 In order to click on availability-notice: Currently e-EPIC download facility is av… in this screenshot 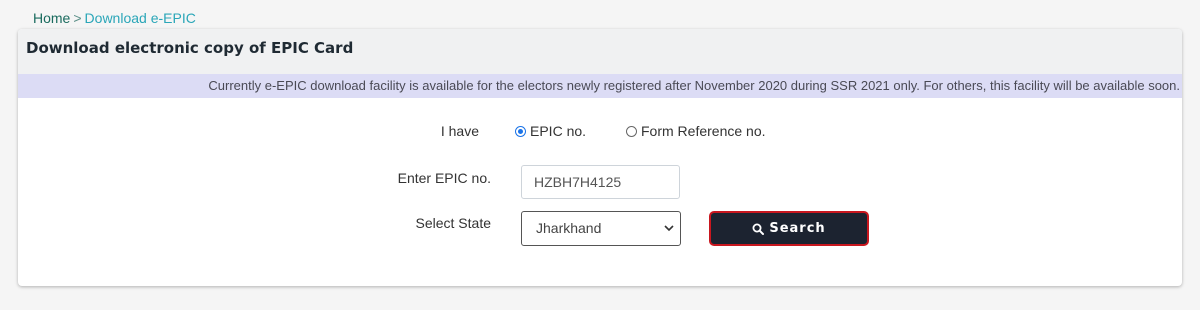, I will do `click(600, 86)`.